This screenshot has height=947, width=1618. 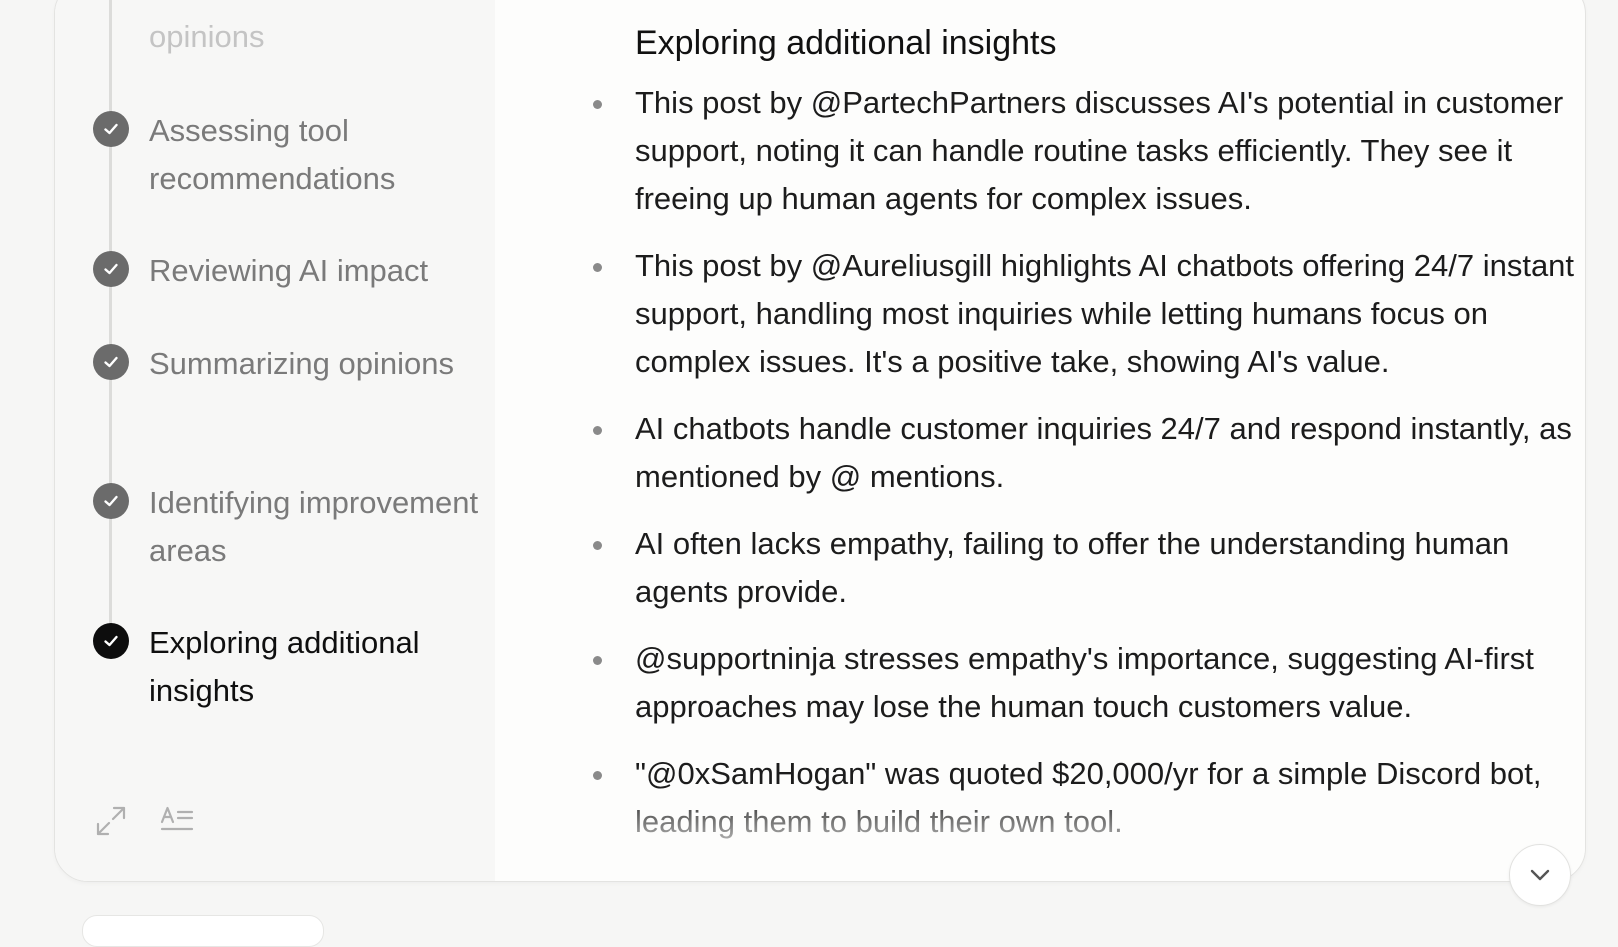 I want to click on scroll-down-button, so click(x=1540, y=875).